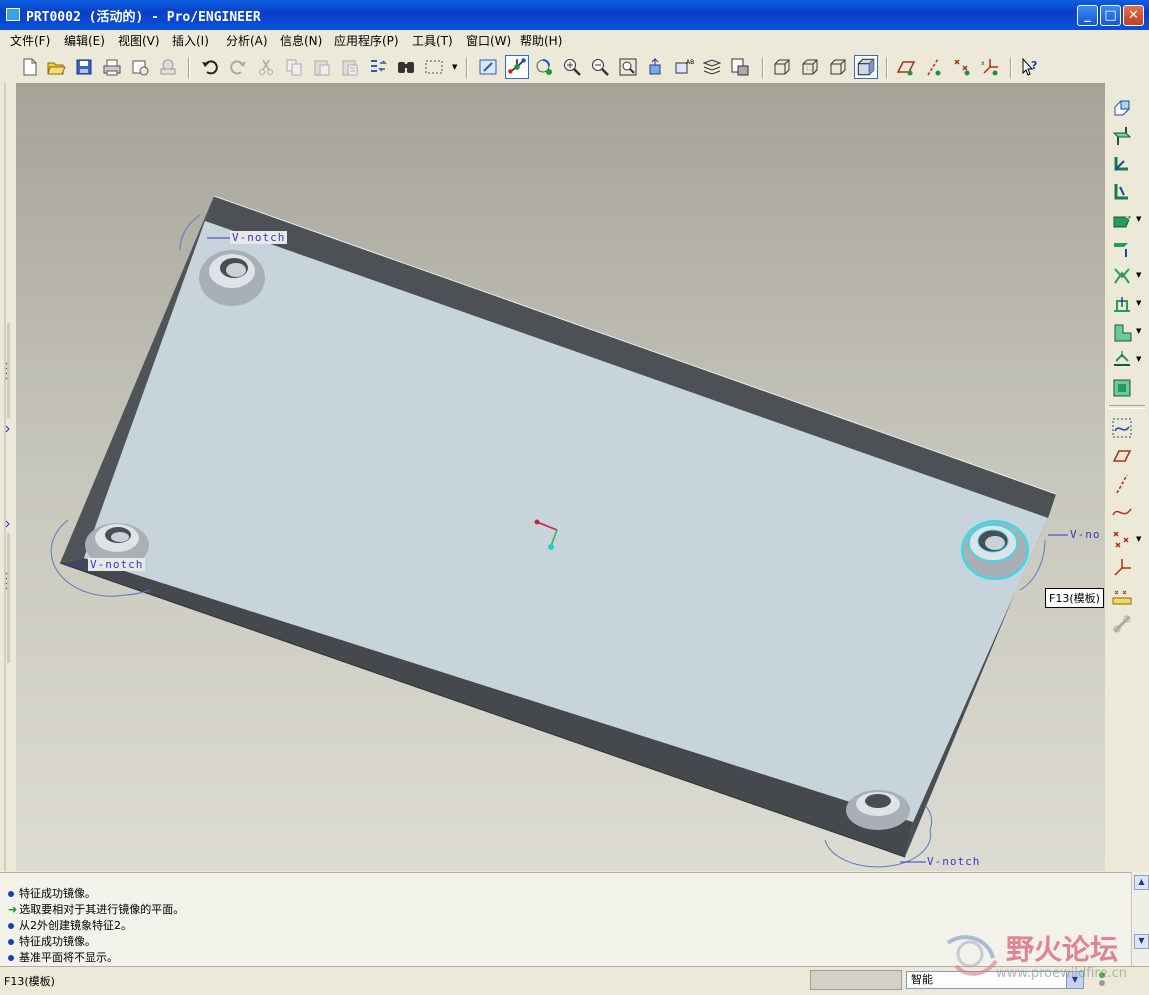  Describe the element at coordinates (878, 810) in the screenshot. I see `boss-bottom-right` at that location.